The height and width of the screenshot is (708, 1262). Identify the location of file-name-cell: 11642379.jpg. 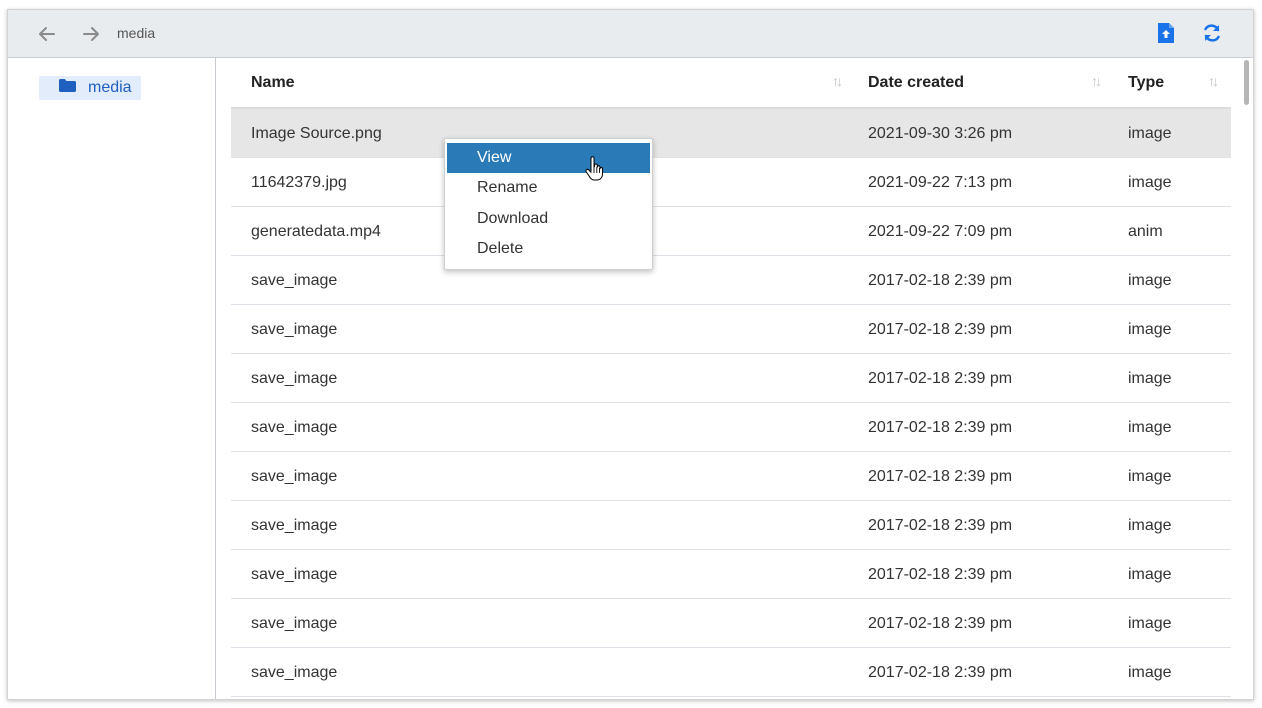
(299, 182).